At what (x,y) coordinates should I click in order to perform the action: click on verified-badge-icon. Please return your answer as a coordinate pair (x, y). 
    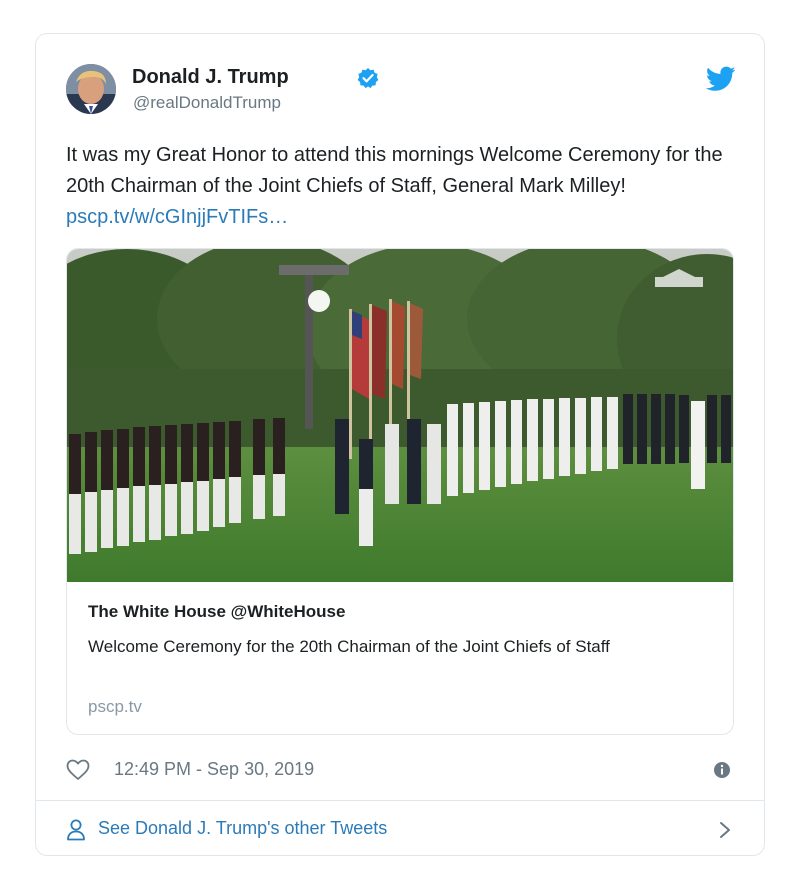
    Looking at the image, I should click on (368, 78).